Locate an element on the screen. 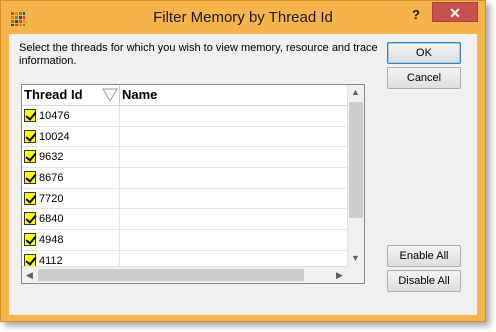  close-button: ✕ is located at coordinates (455, 12).